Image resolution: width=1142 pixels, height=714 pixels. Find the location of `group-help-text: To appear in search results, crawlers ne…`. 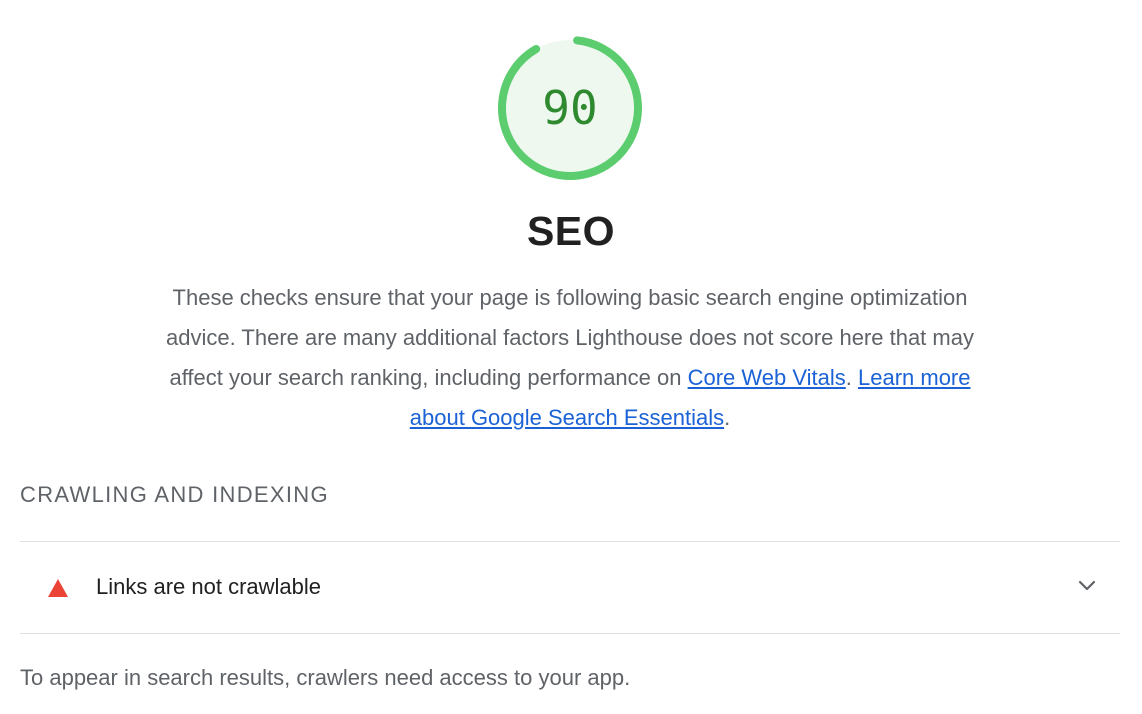

group-help-text: To appear in search results, crawlers ne… is located at coordinates (325, 677).